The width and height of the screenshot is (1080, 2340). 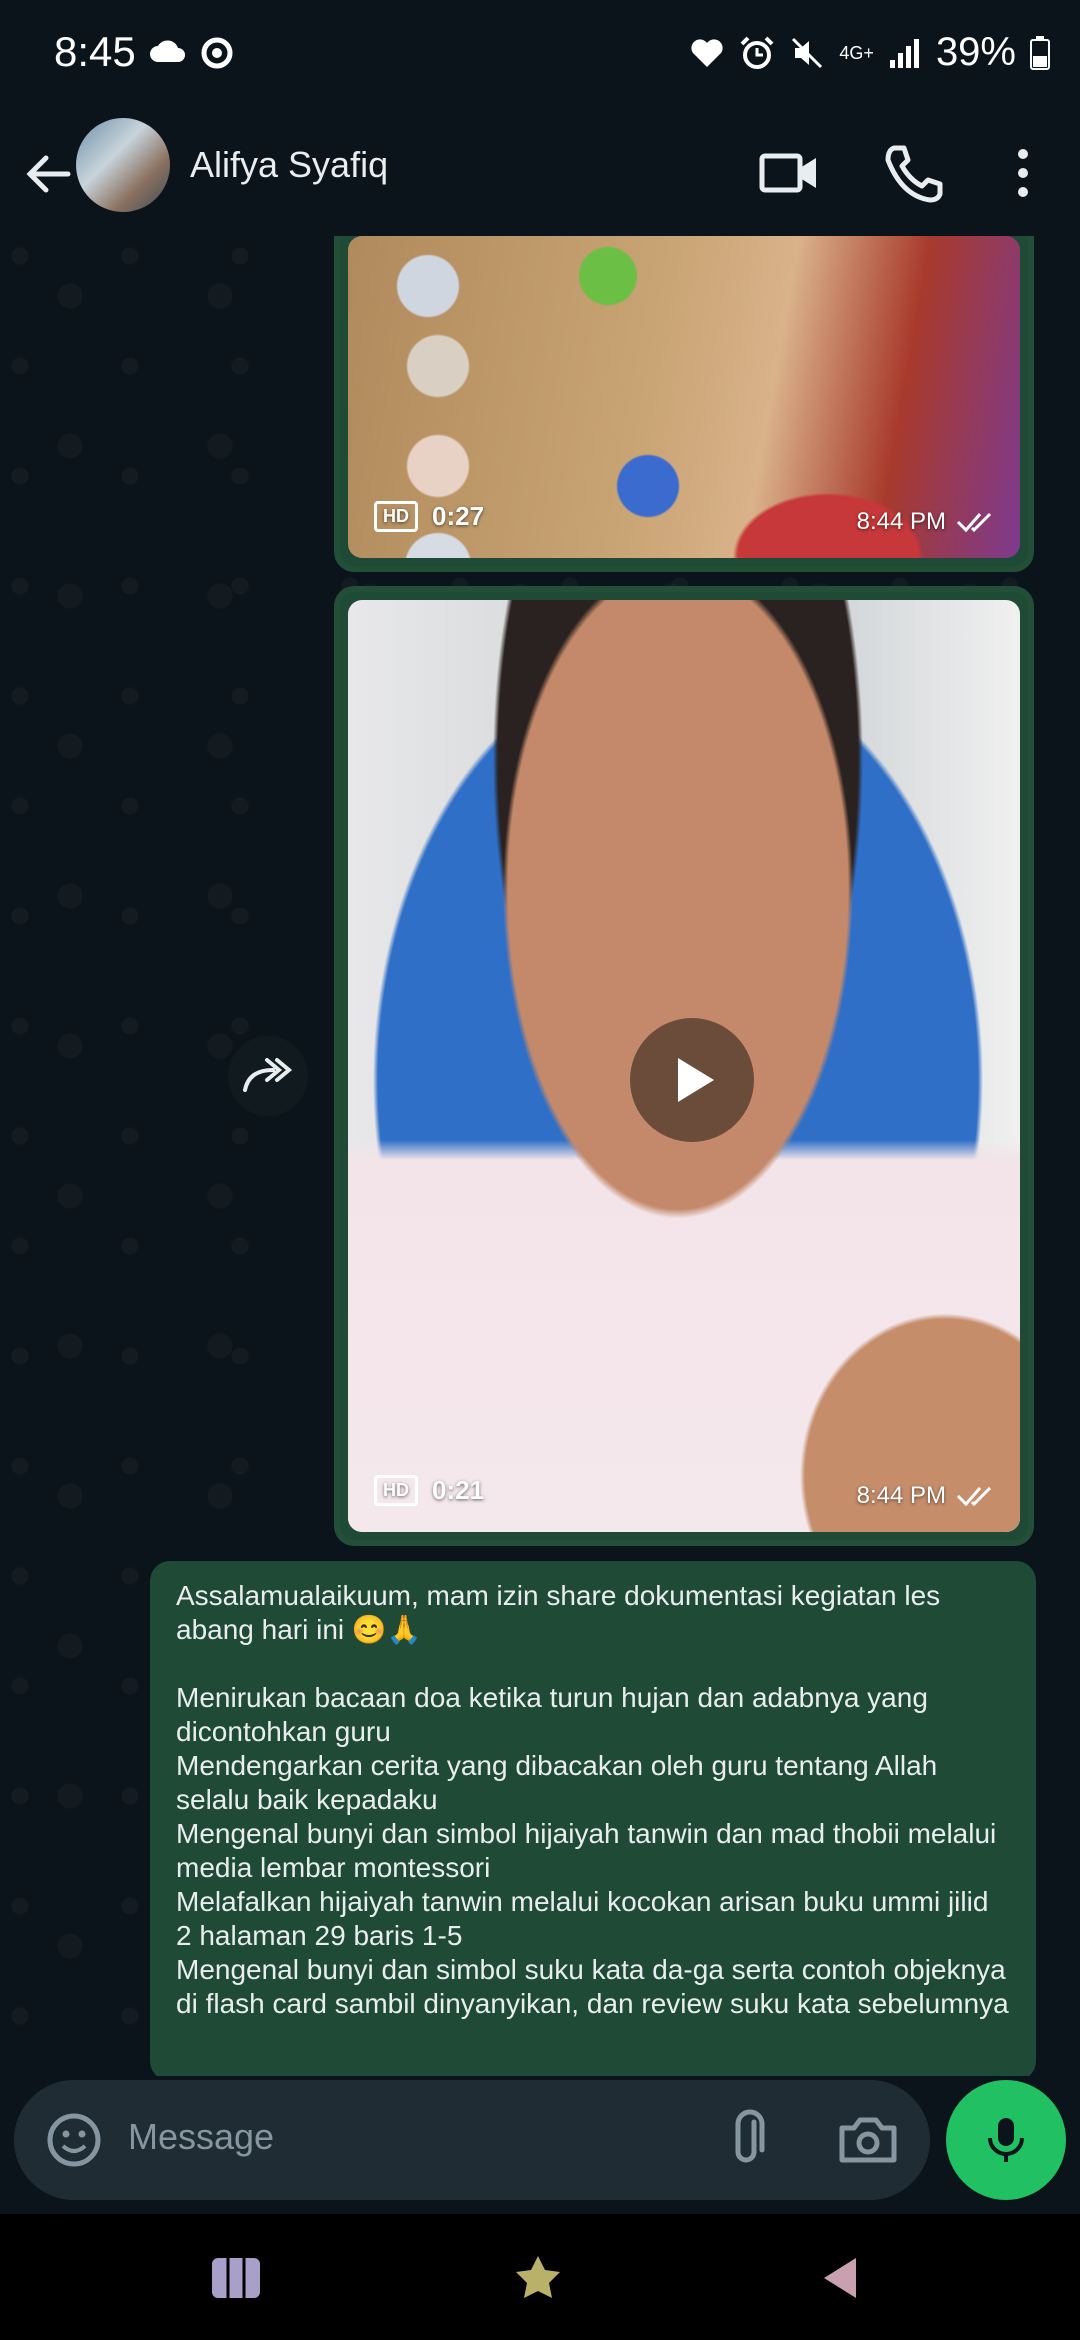 I want to click on status-left-icons, so click(x=191, y=53).